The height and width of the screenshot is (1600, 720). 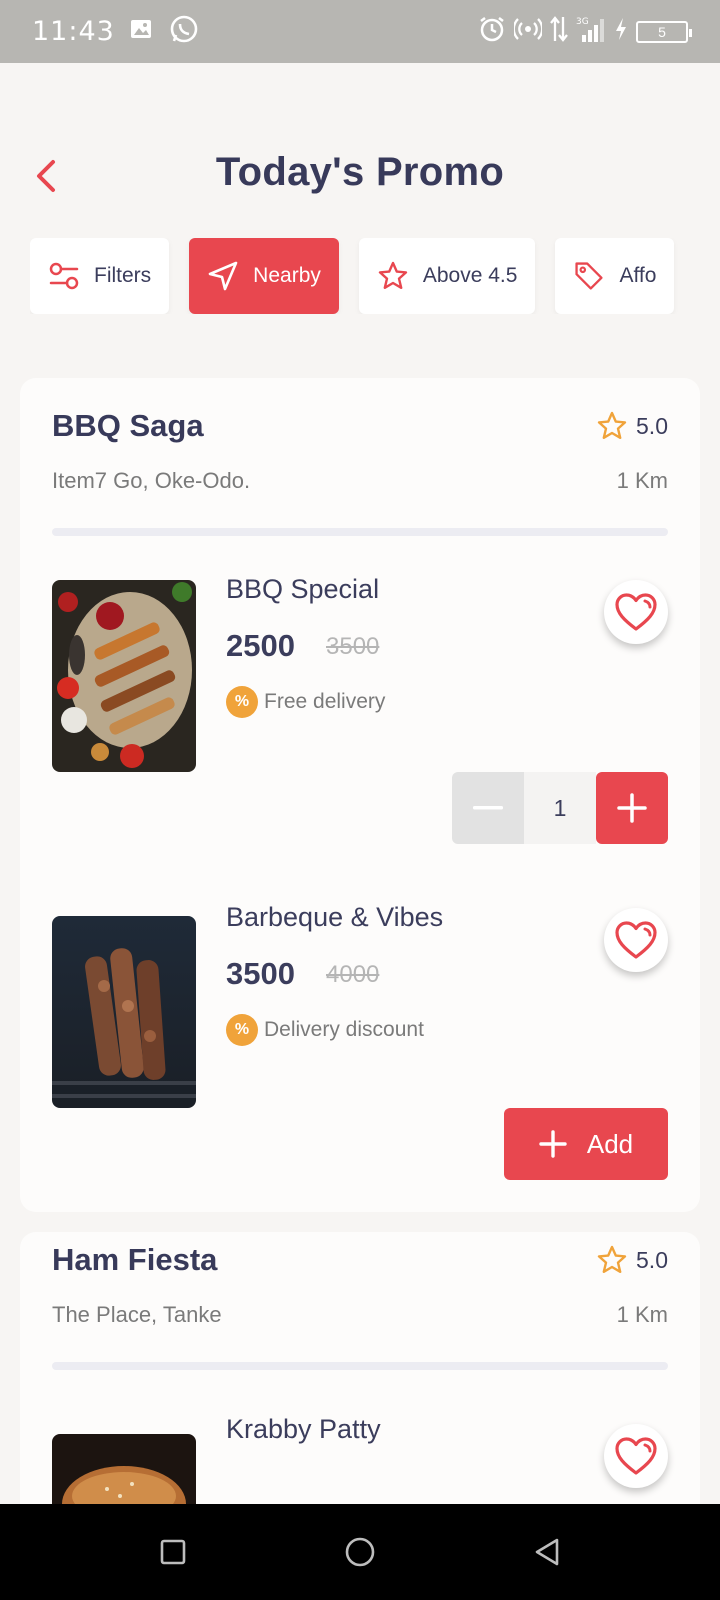 I want to click on tag-icon, so click(x=589, y=276).